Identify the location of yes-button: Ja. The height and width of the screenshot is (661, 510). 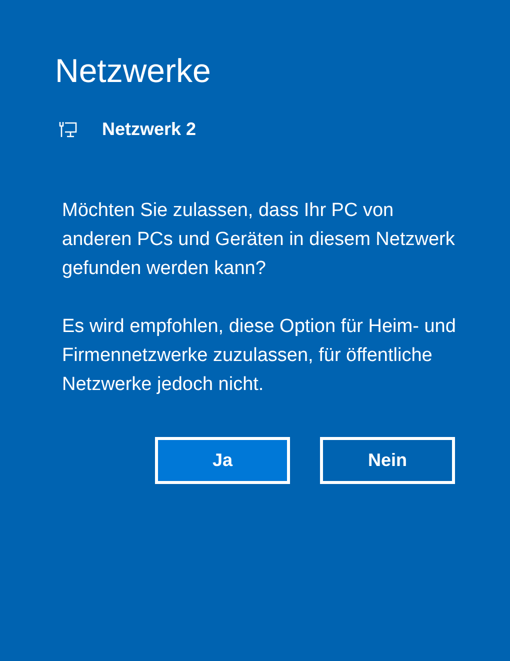
(222, 460).